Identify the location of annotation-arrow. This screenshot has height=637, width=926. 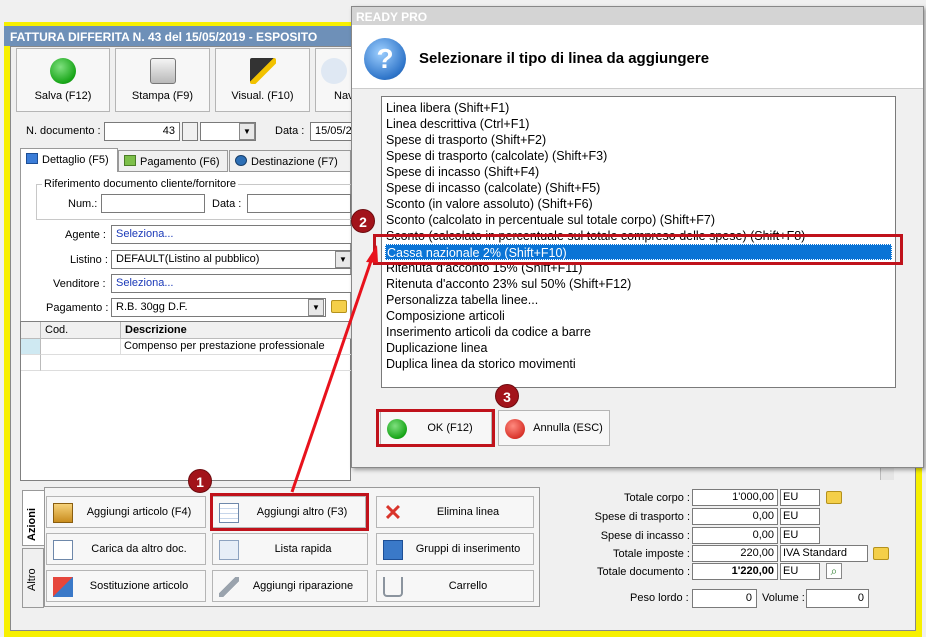
(334, 369).